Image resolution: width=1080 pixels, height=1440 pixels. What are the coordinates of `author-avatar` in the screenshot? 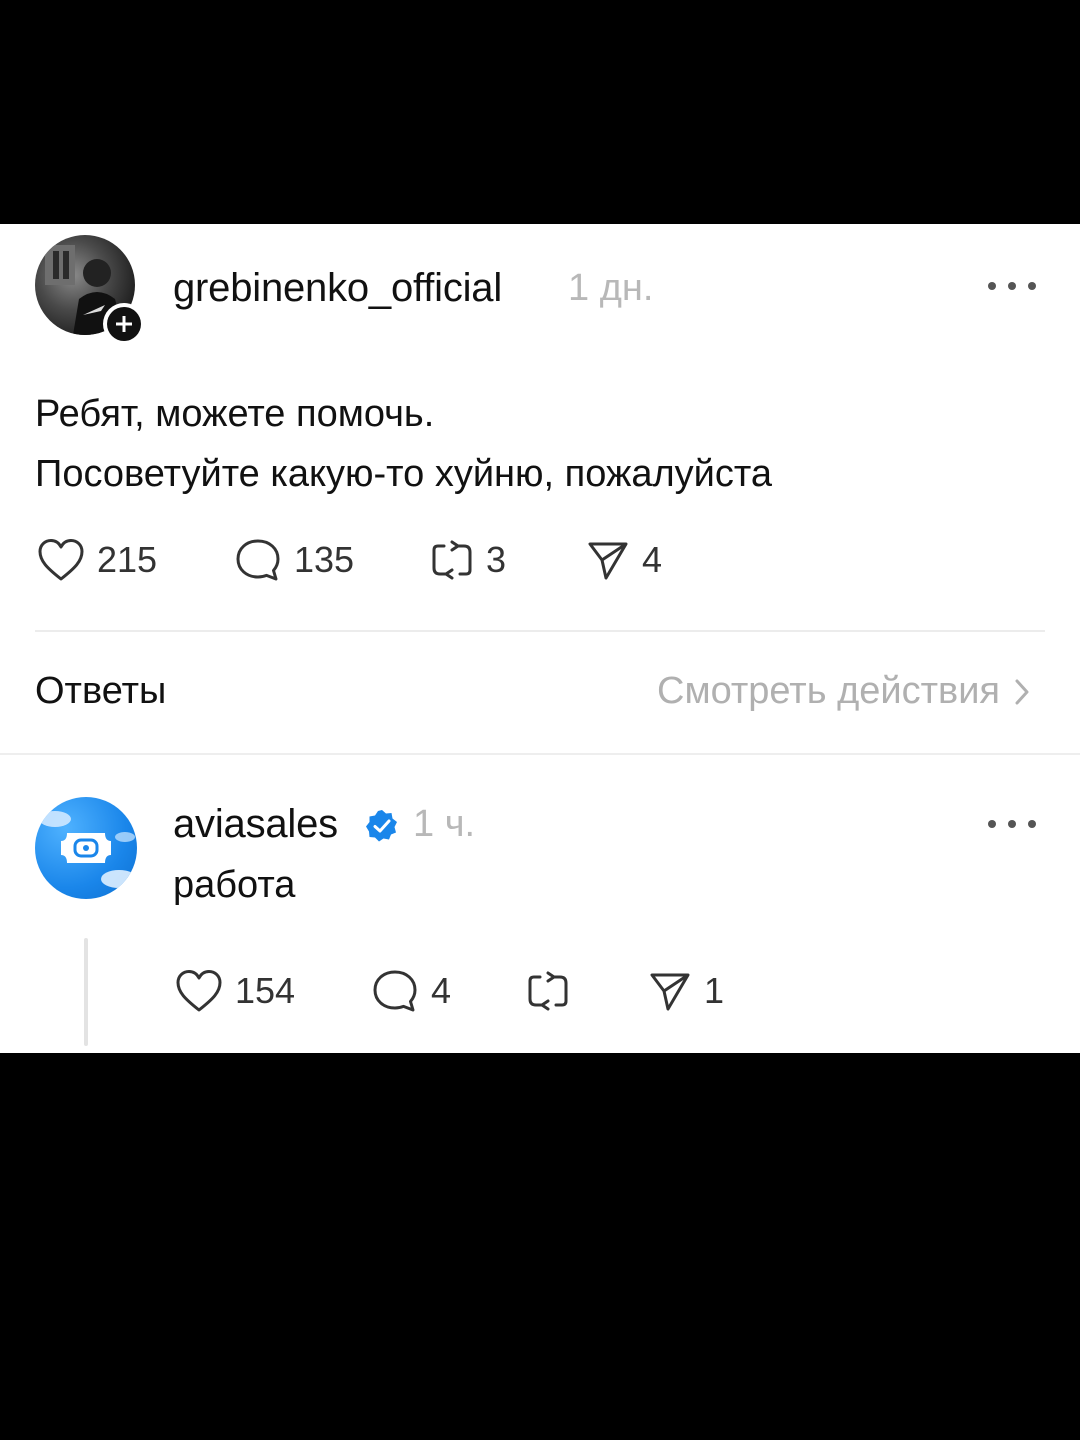 It's located at (90, 290).